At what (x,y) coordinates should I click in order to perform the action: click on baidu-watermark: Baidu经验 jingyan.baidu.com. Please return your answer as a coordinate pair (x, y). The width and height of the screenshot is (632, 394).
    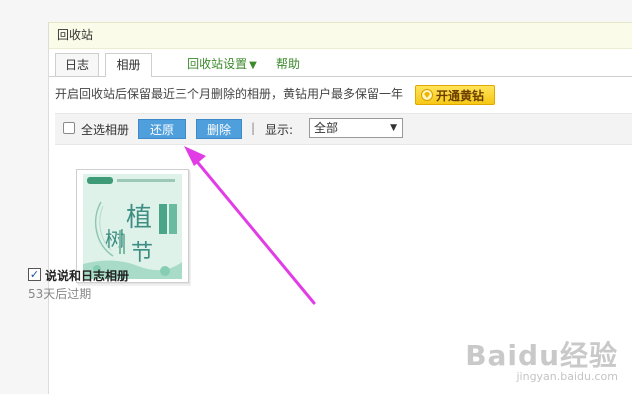
    Looking at the image, I should click on (541, 358).